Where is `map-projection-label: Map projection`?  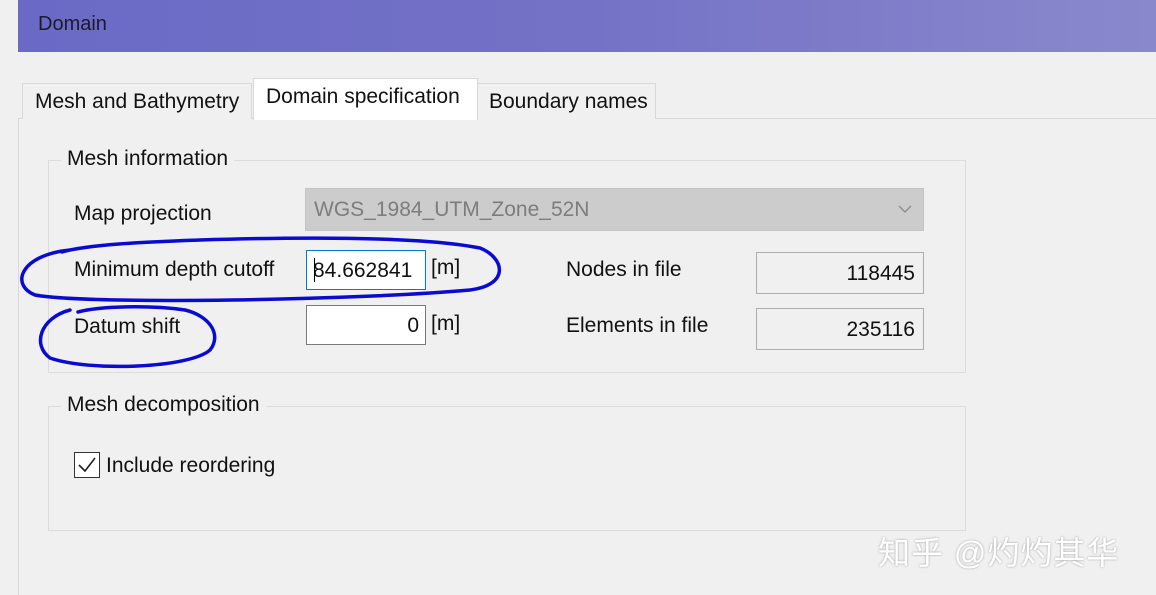 map-projection-label: Map projection is located at coordinates (143, 213).